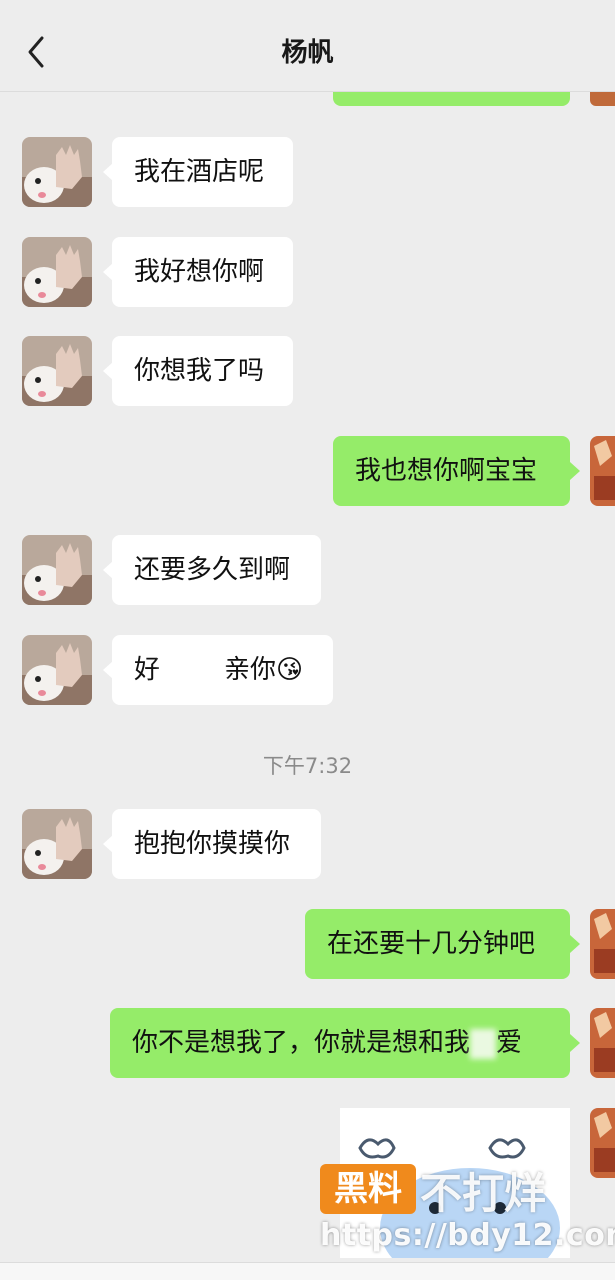 This screenshot has width=615, height=1280. I want to click on message-bubble: 在还要十几分钟吧, so click(437, 944).